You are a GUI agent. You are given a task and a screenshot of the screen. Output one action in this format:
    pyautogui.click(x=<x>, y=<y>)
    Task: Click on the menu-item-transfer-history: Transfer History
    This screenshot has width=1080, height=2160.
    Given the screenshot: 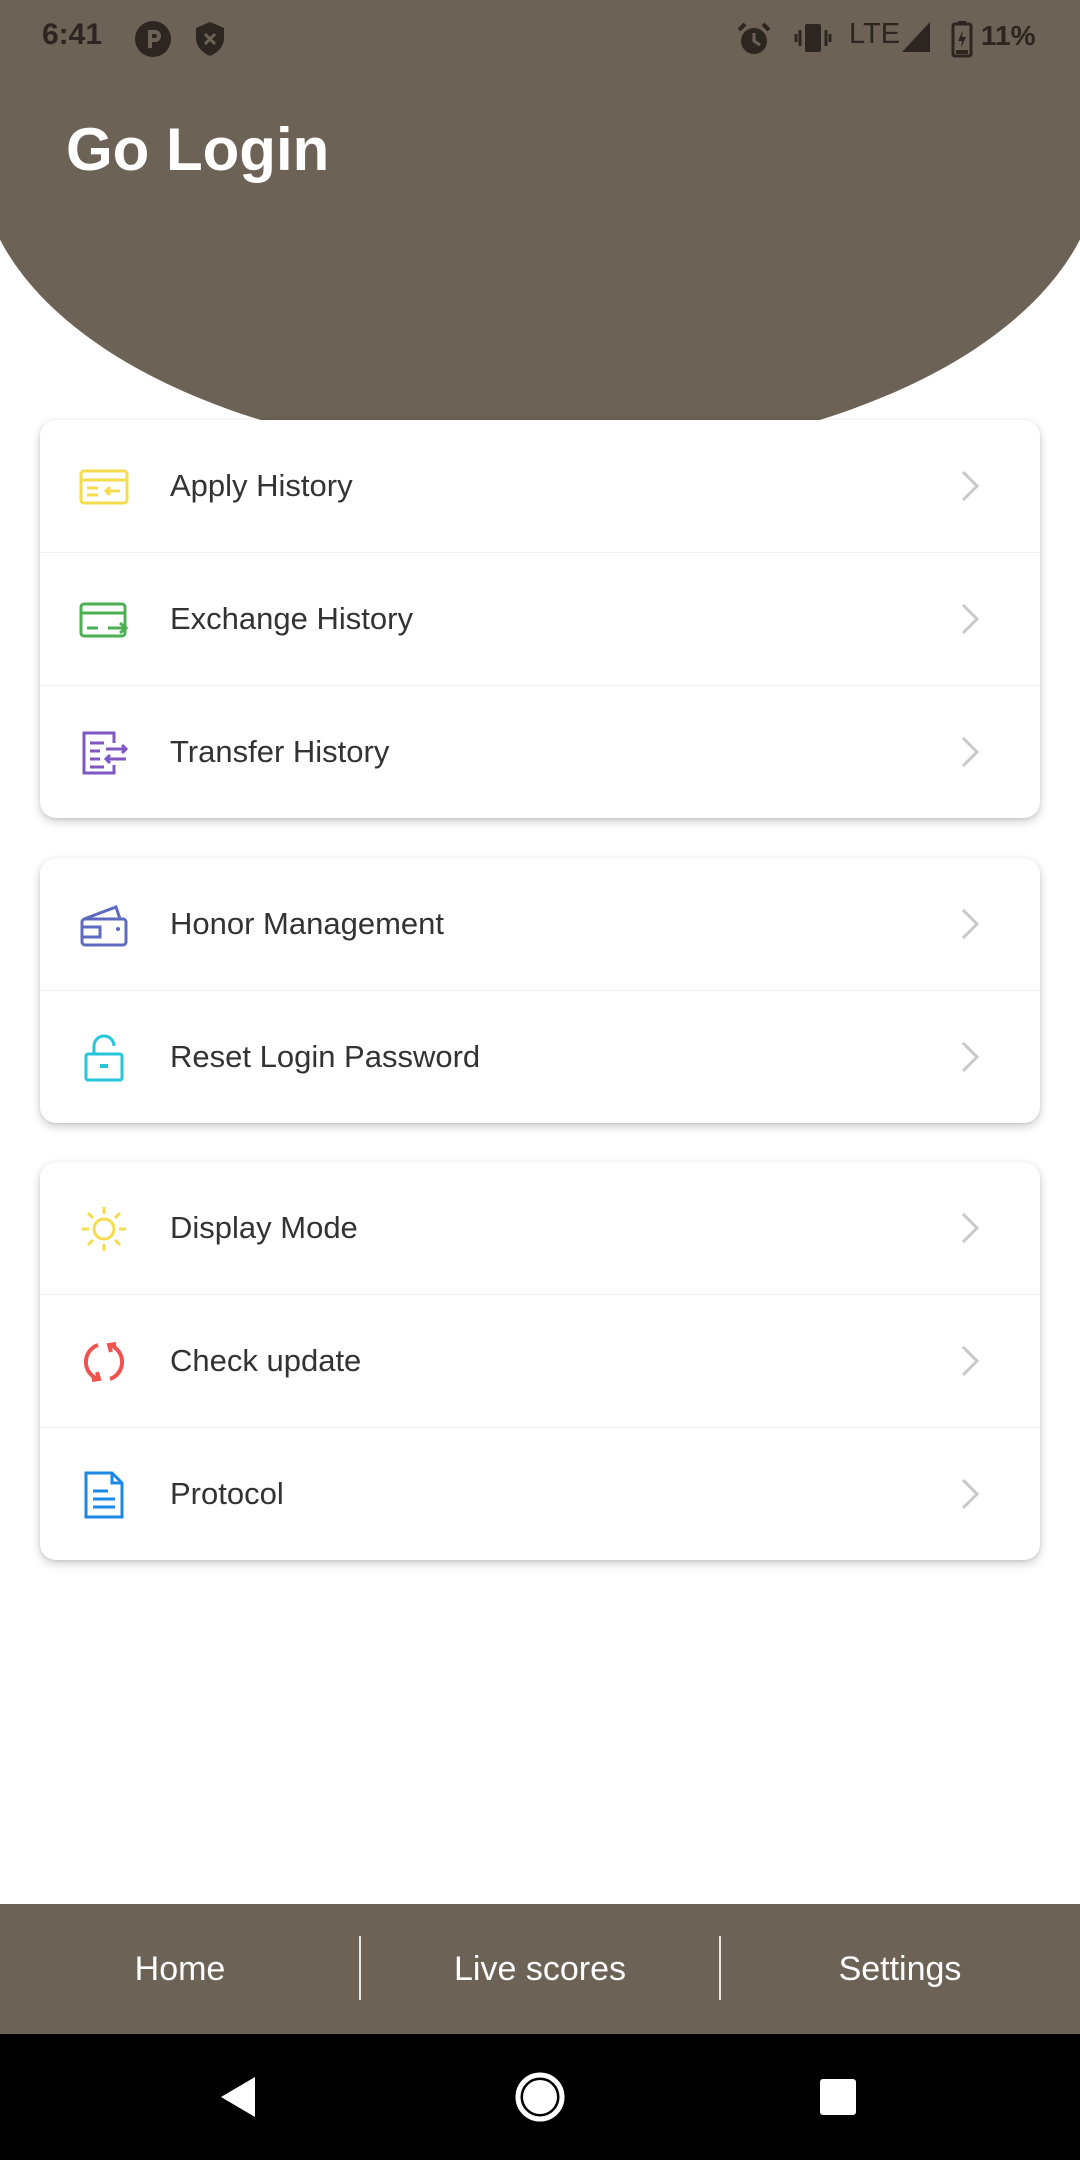 What is the action you would take?
    pyautogui.click(x=540, y=751)
    